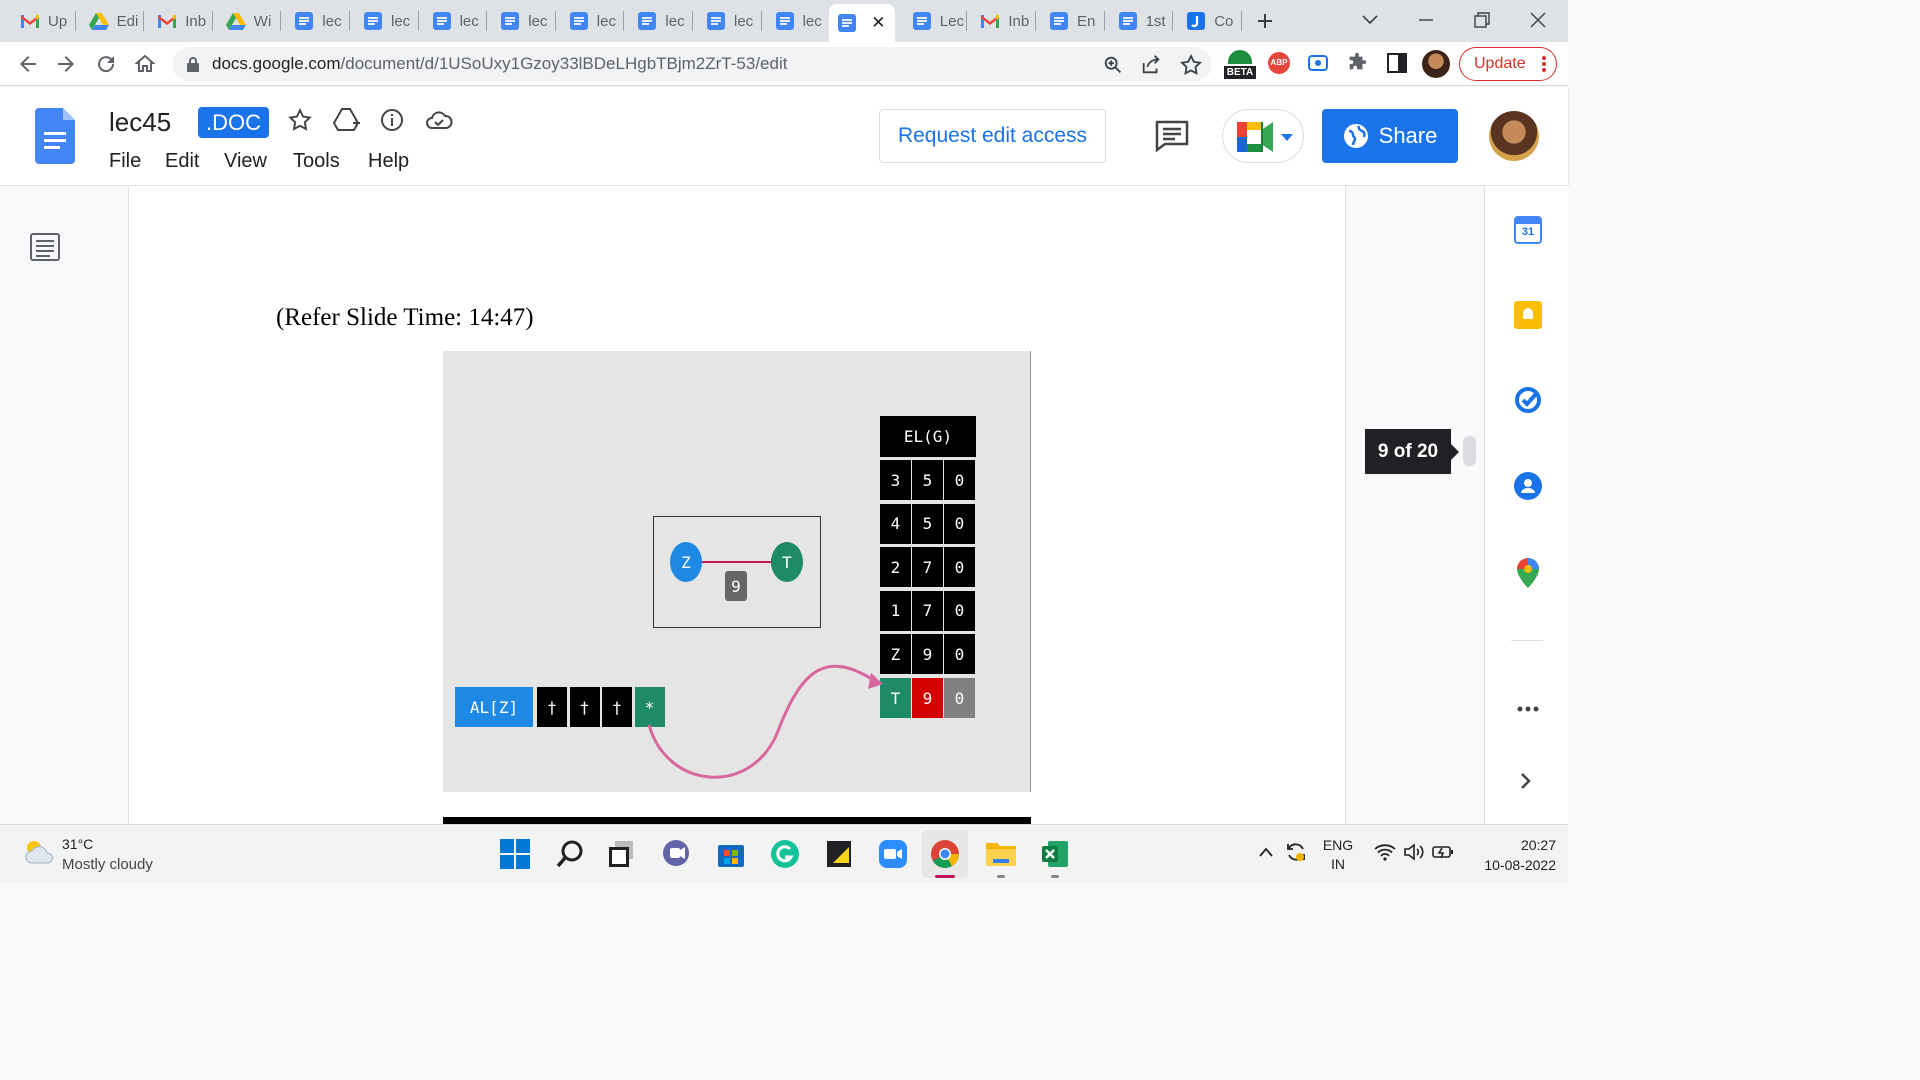  What do you see at coordinates (1318, 63) in the screenshot?
I see `screen-record-icon` at bounding box center [1318, 63].